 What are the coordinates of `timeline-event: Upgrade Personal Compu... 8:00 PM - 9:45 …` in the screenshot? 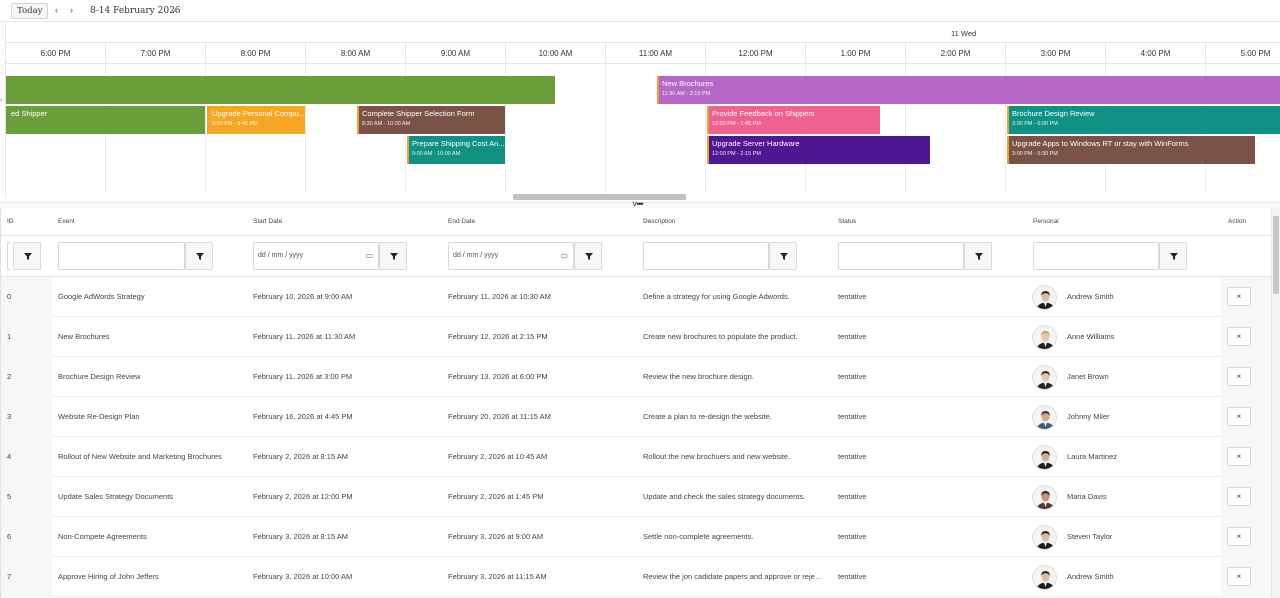 It's located at (256, 120).